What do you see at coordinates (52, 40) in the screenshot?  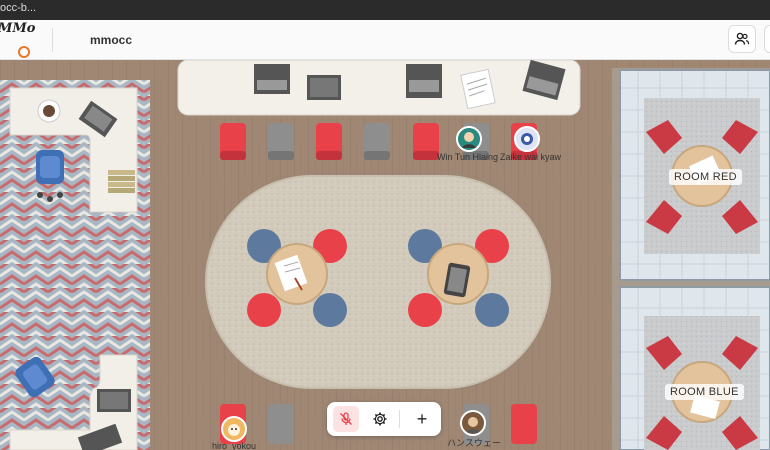 I see `header-divider` at bounding box center [52, 40].